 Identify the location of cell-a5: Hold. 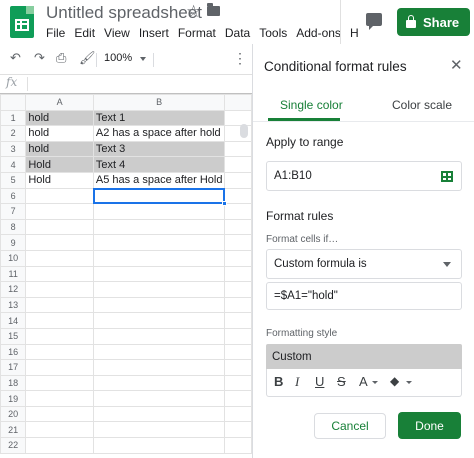
(59, 180).